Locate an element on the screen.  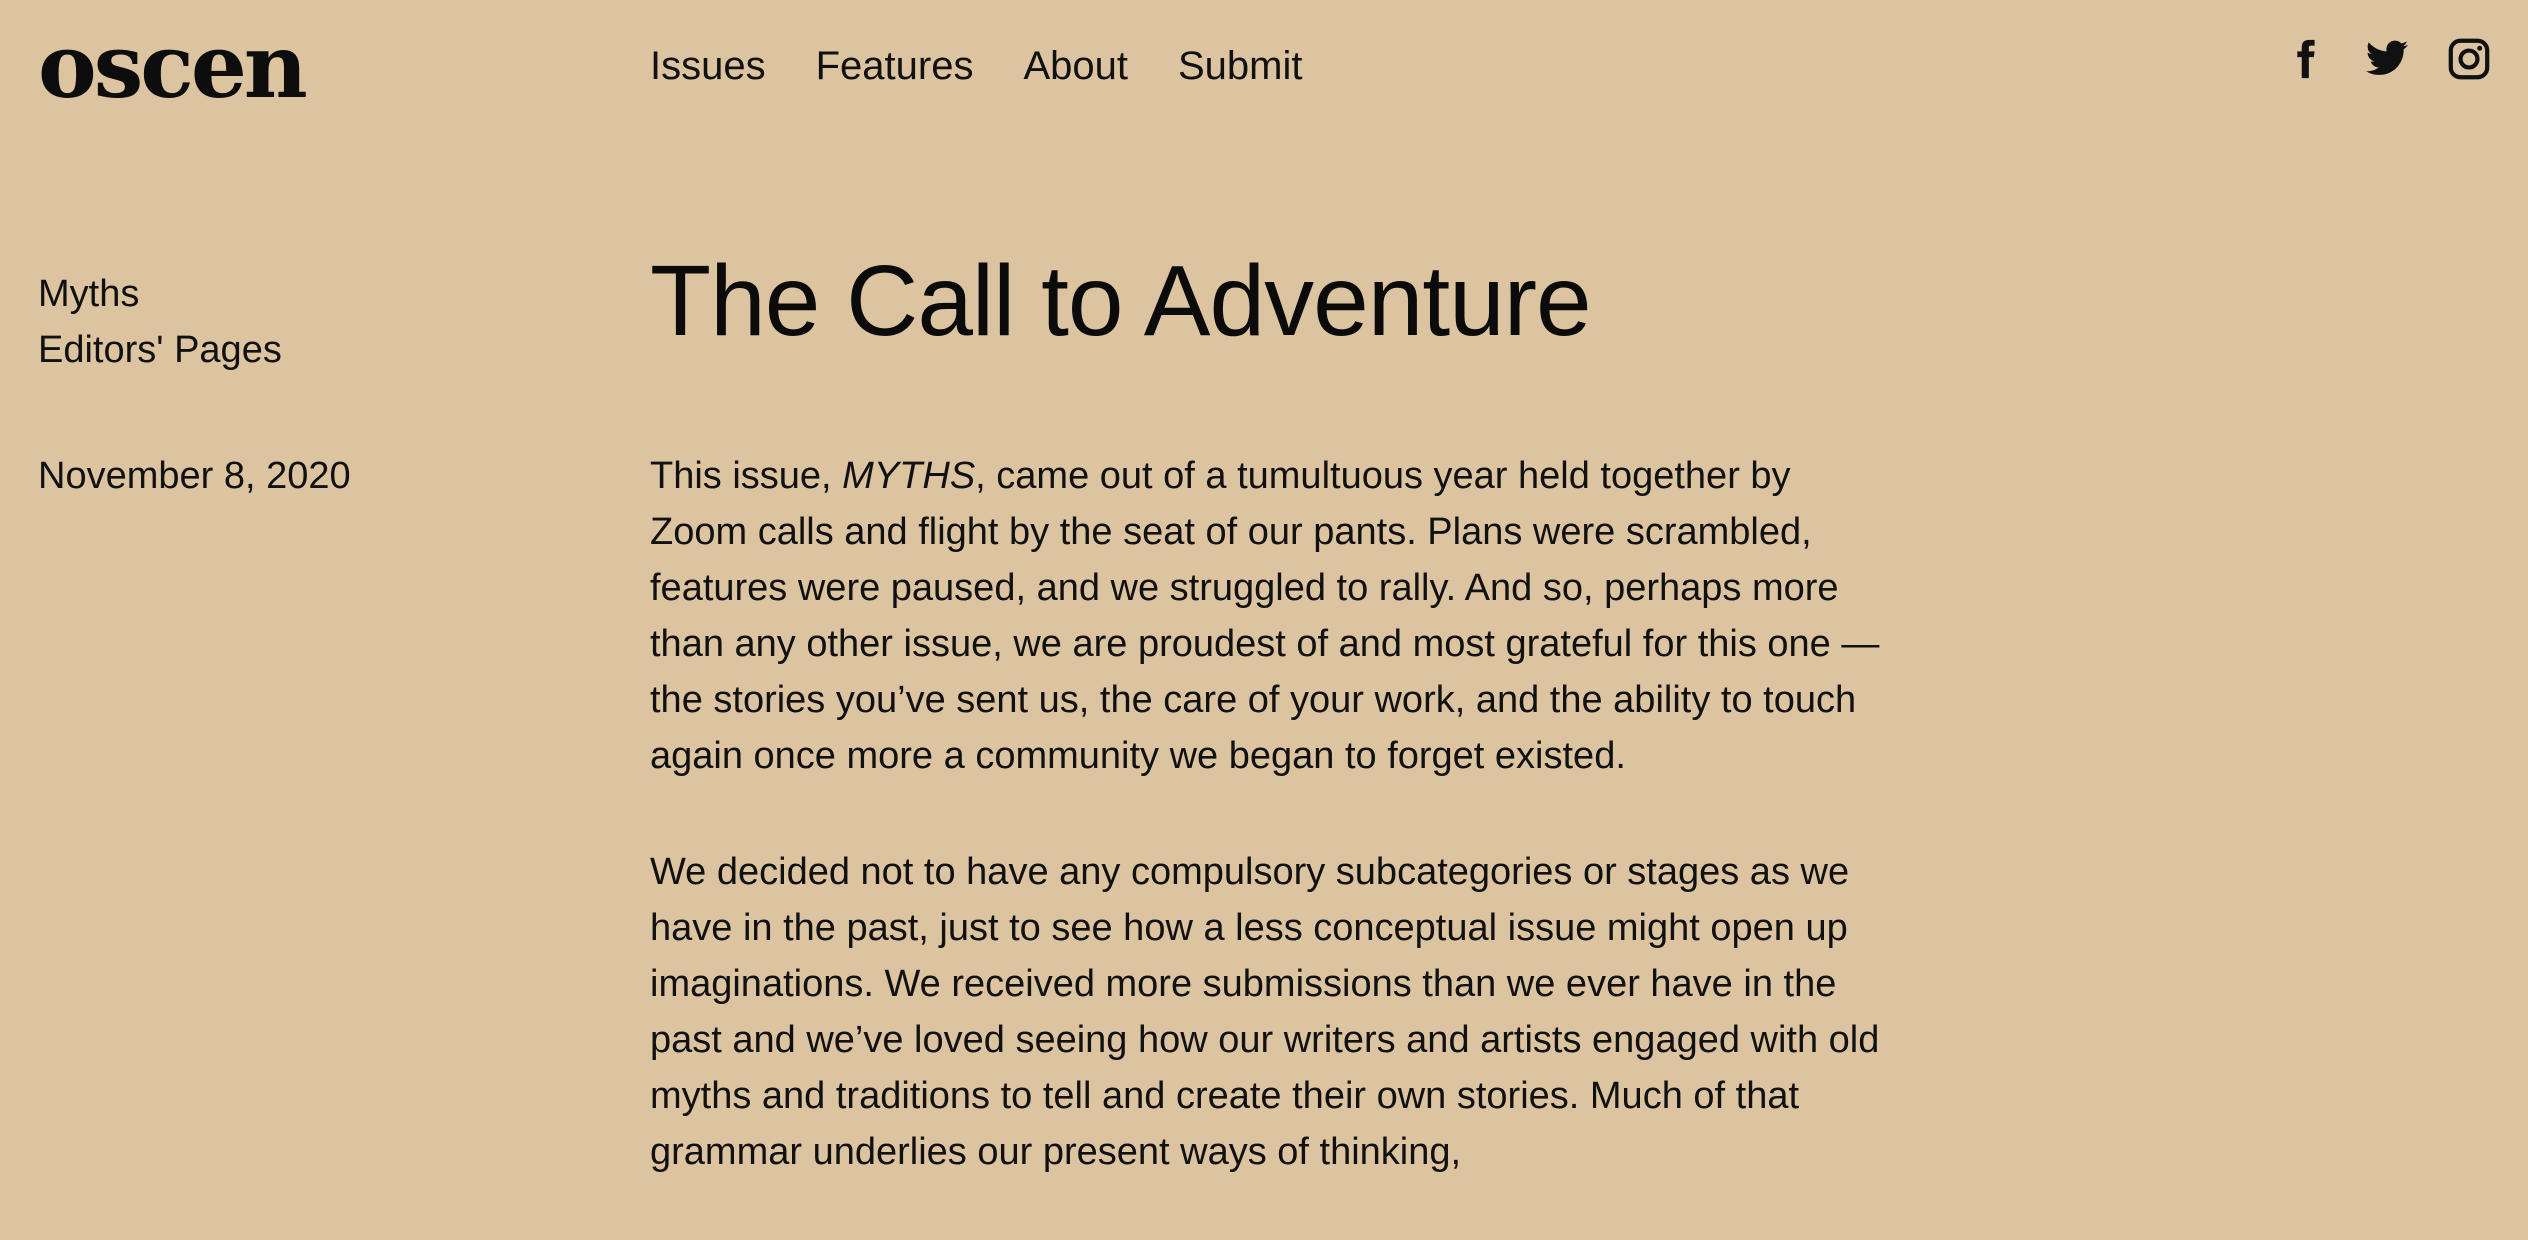
category-link-myths: Myths is located at coordinates (160, 294).